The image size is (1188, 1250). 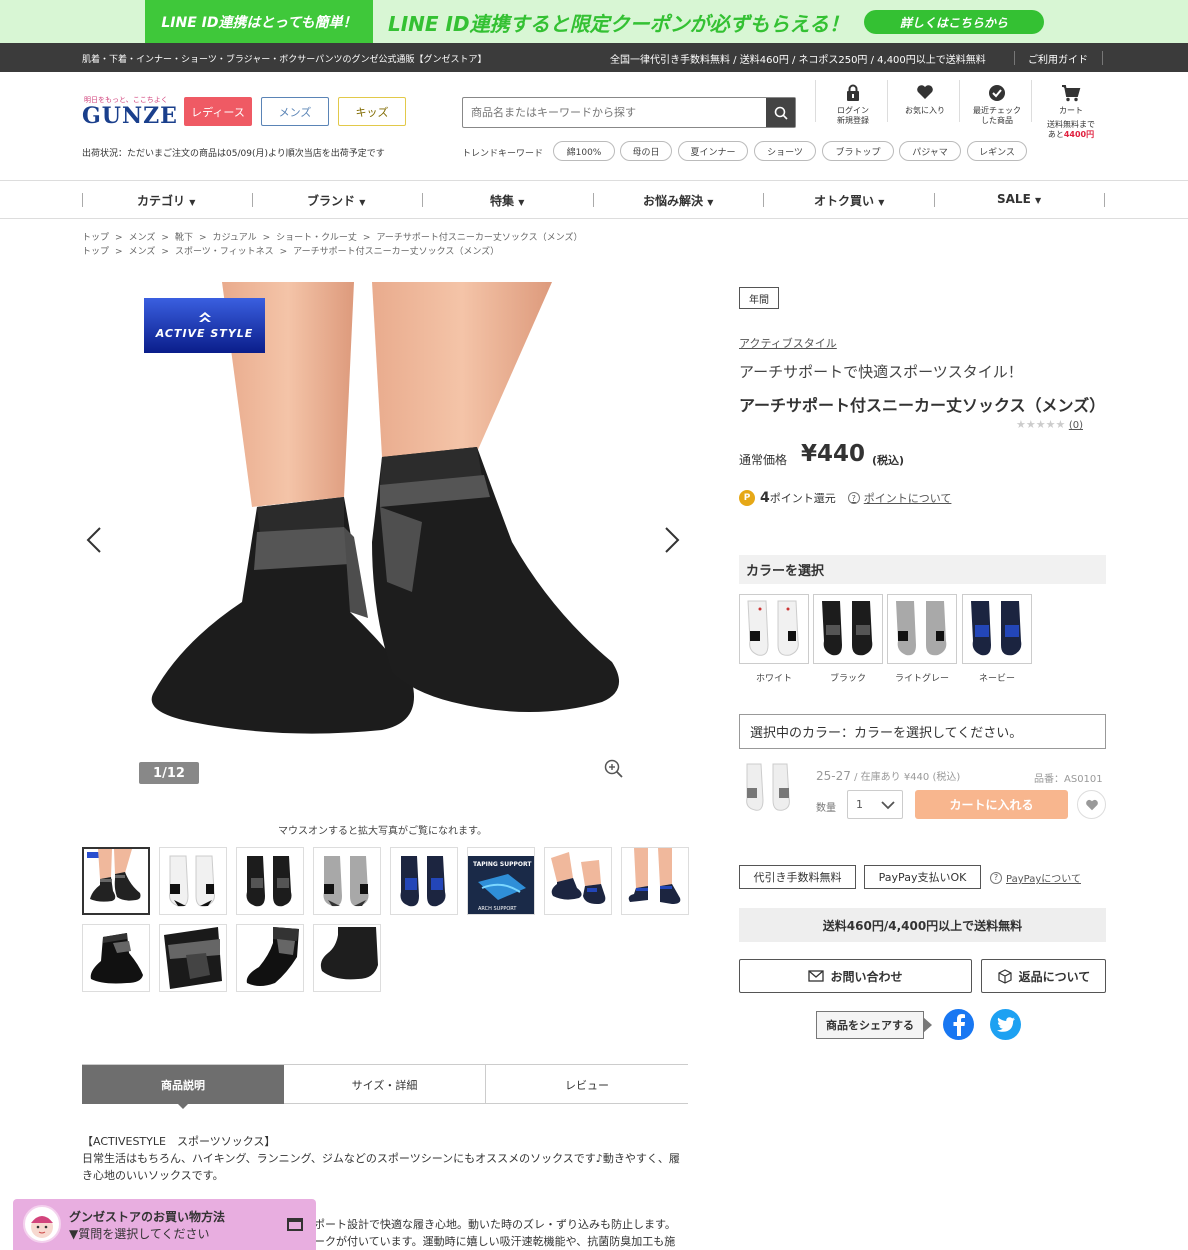 I want to click on active-tab-pointer, so click(x=183, y=1106).